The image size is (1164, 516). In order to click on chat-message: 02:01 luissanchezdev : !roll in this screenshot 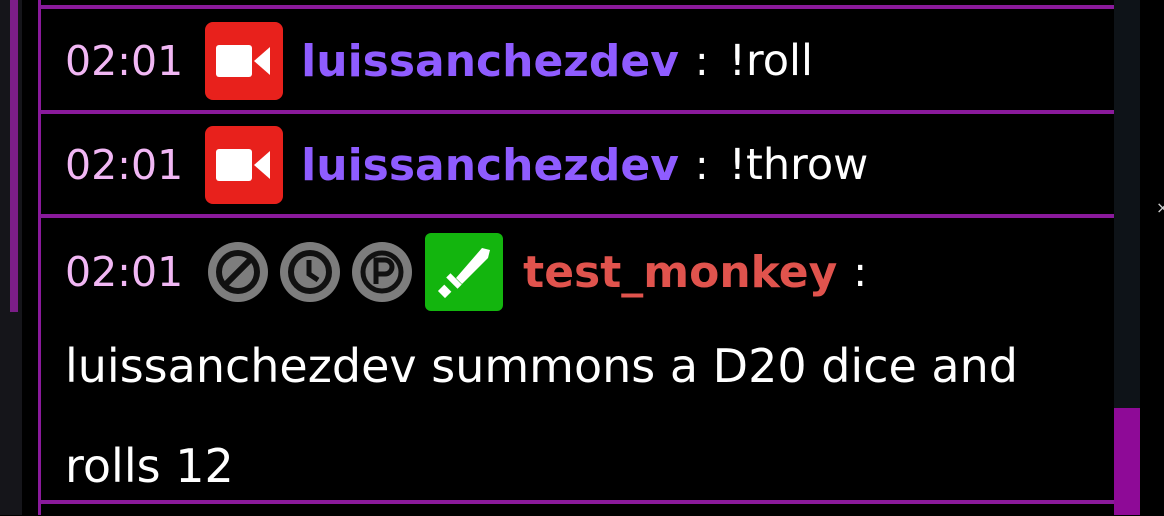, I will do `click(439, 61)`.